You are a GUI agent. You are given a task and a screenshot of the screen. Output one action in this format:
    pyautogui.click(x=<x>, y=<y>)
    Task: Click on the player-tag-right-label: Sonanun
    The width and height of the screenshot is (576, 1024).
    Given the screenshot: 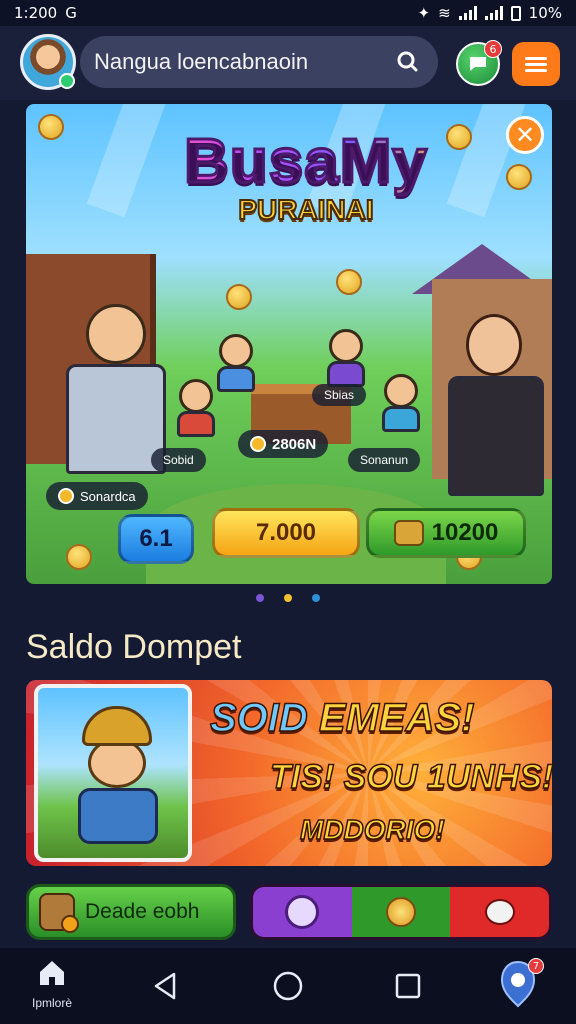 What is the action you would take?
    pyautogui.click(x=384, y=460)
    